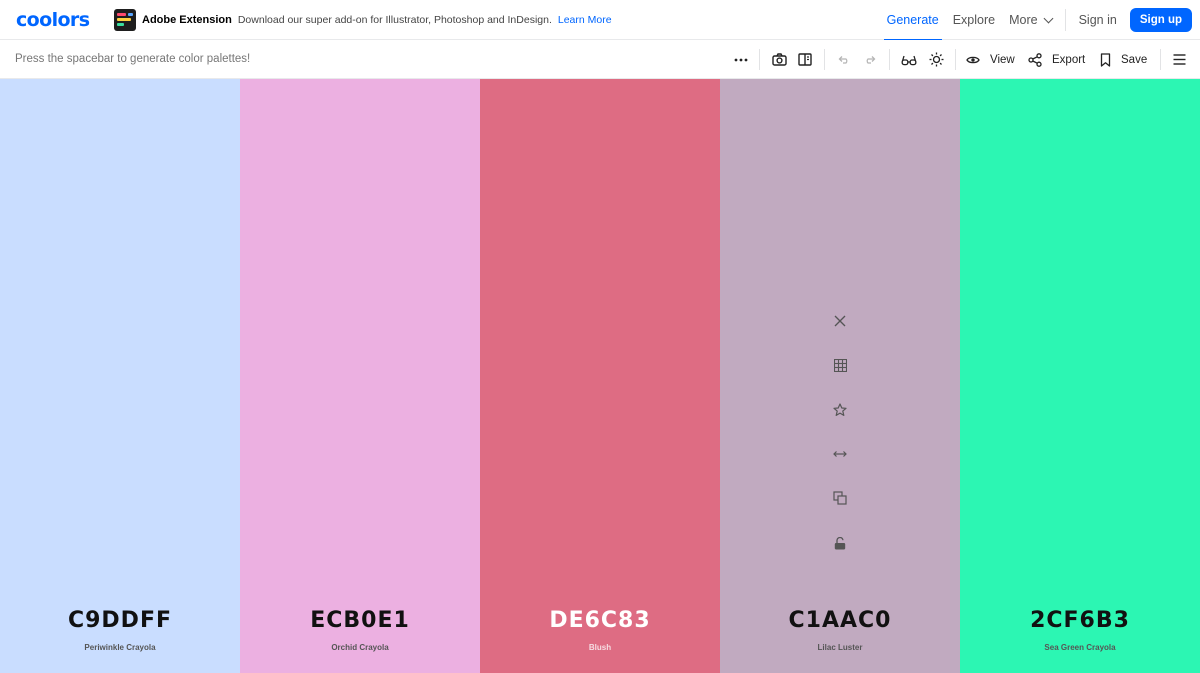 The image size is (1200, 673). I want to click on image-picker-button, so click(779, 59).